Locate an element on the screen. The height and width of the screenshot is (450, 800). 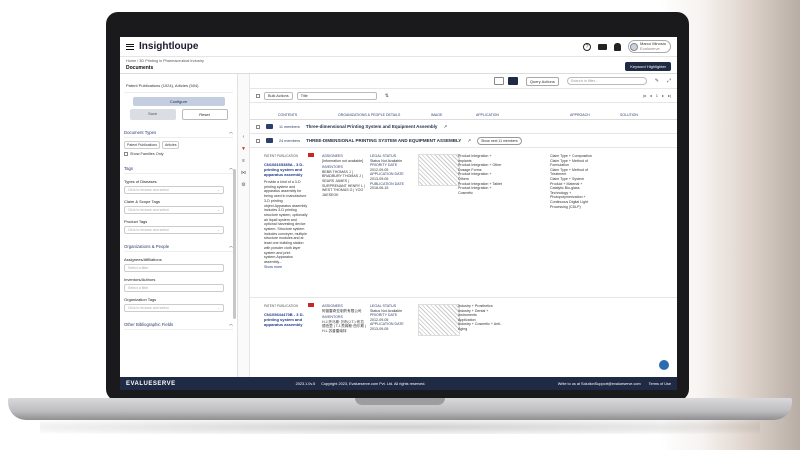
terms-link: Terms of Use is located at coordinates (660, 384).